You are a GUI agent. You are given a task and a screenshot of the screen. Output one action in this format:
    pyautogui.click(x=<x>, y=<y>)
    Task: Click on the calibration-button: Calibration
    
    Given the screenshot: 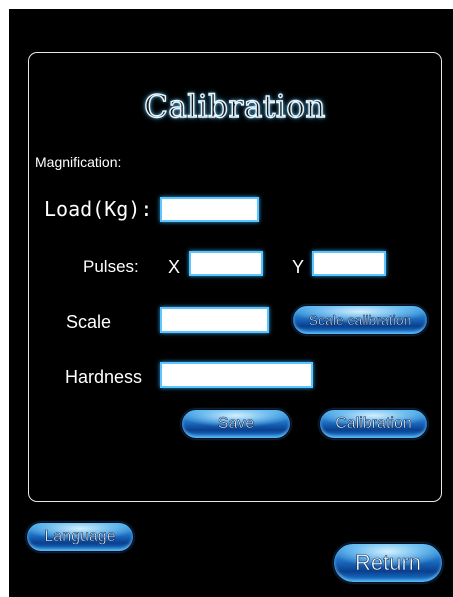 What is the action you would take?
    pyautogui.click(x=373, y=424)
    